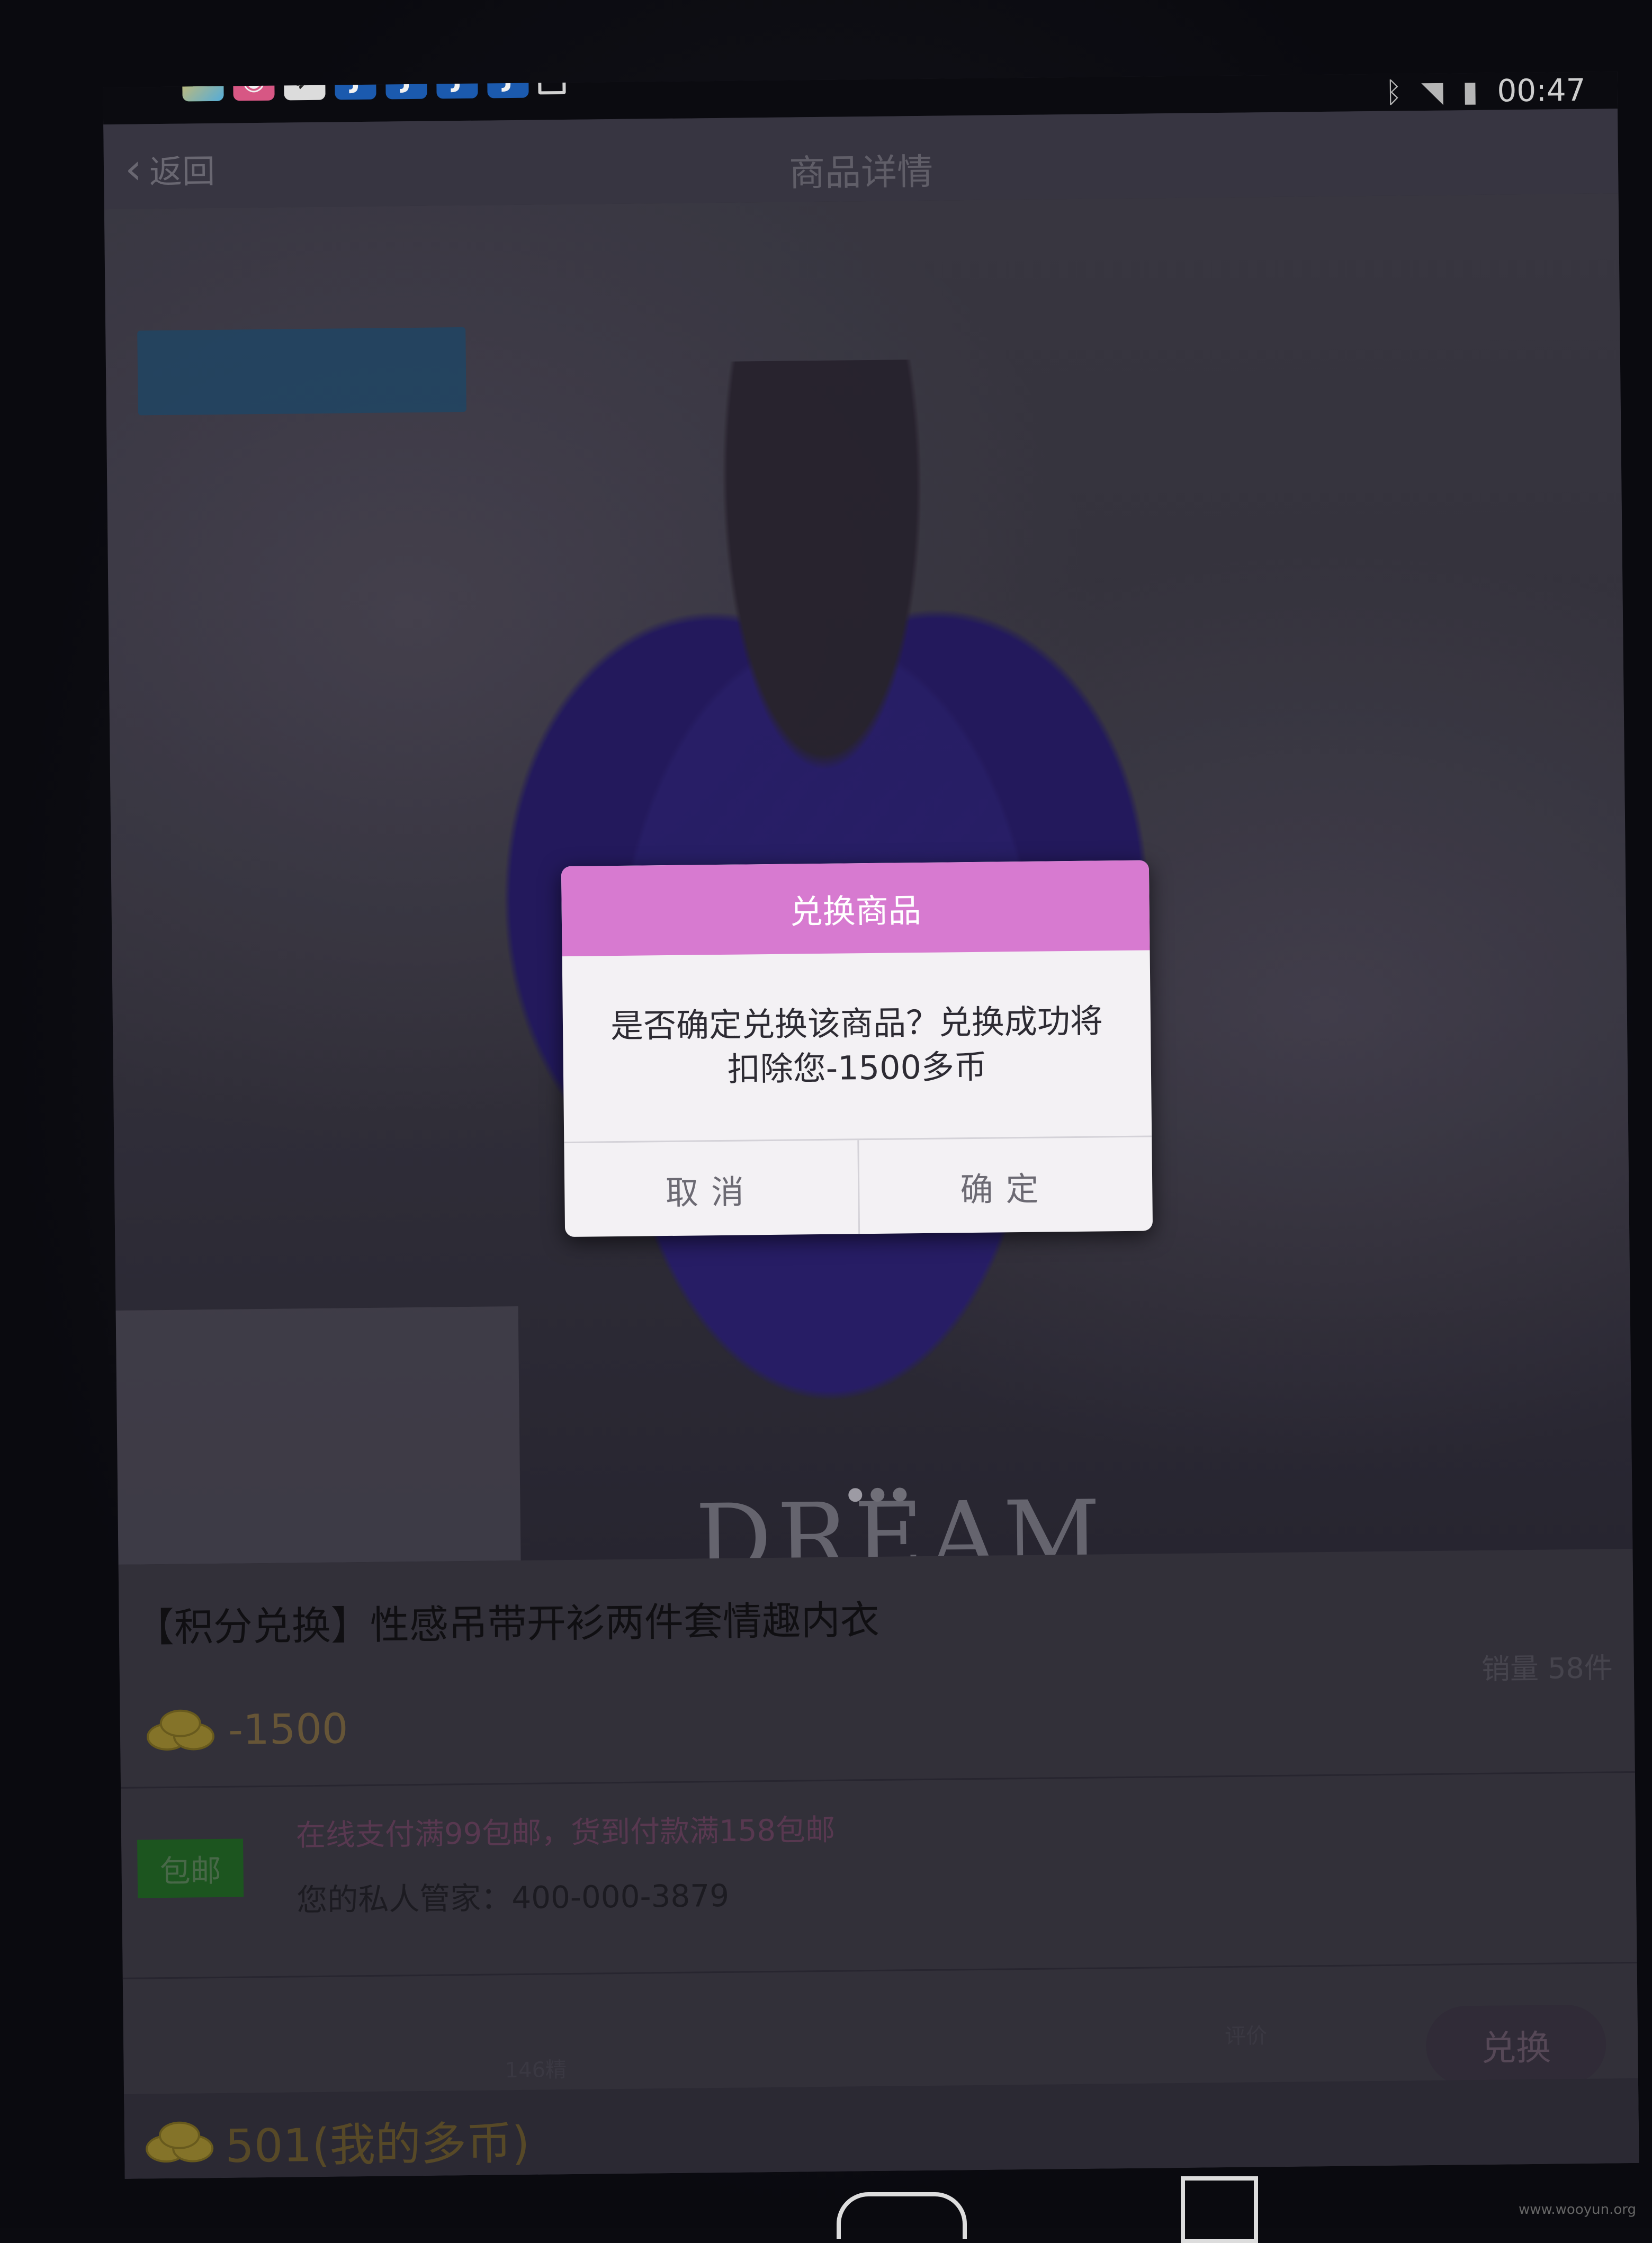  I want to click on confirm-button: 确定, so click(1005, 1186).